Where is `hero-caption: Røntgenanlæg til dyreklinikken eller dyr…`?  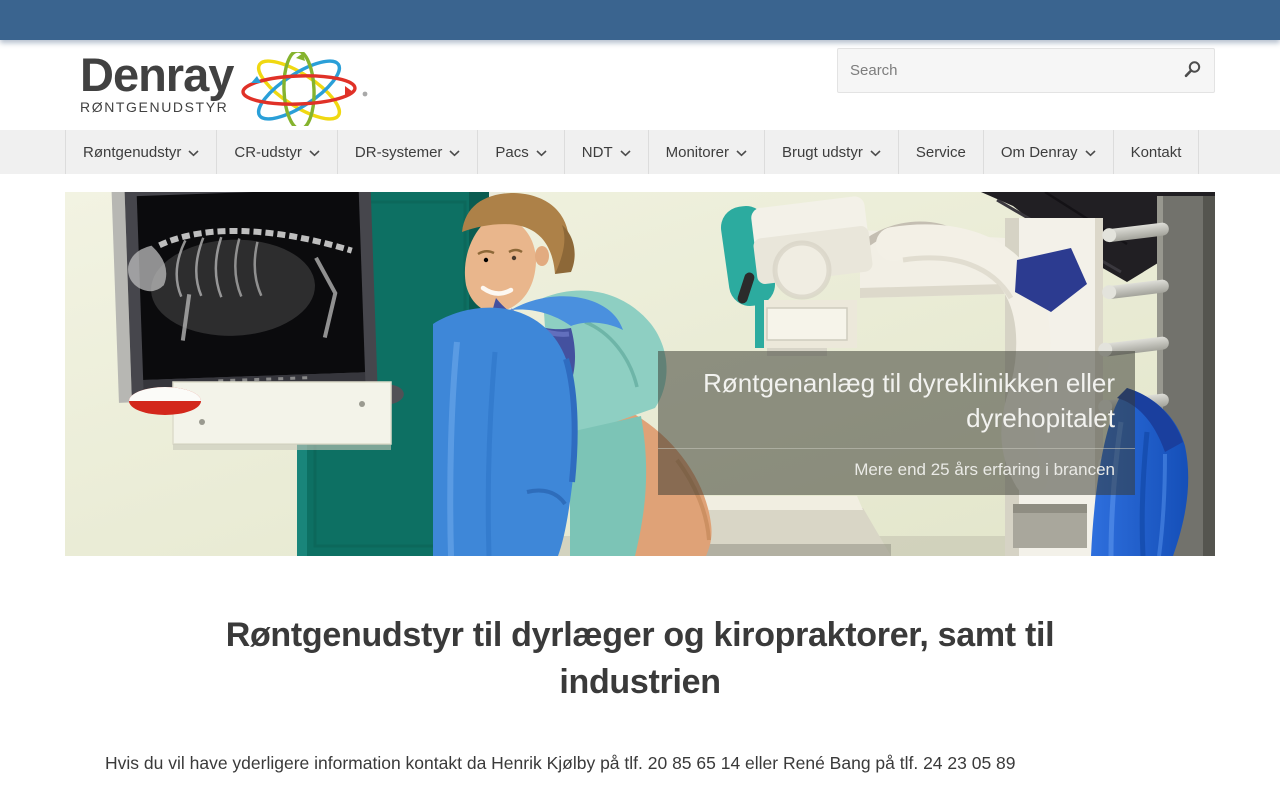
hero-caption: Røntgenanlæg til dyreklinikken eller dyr… is located at coordinates (896, 423).